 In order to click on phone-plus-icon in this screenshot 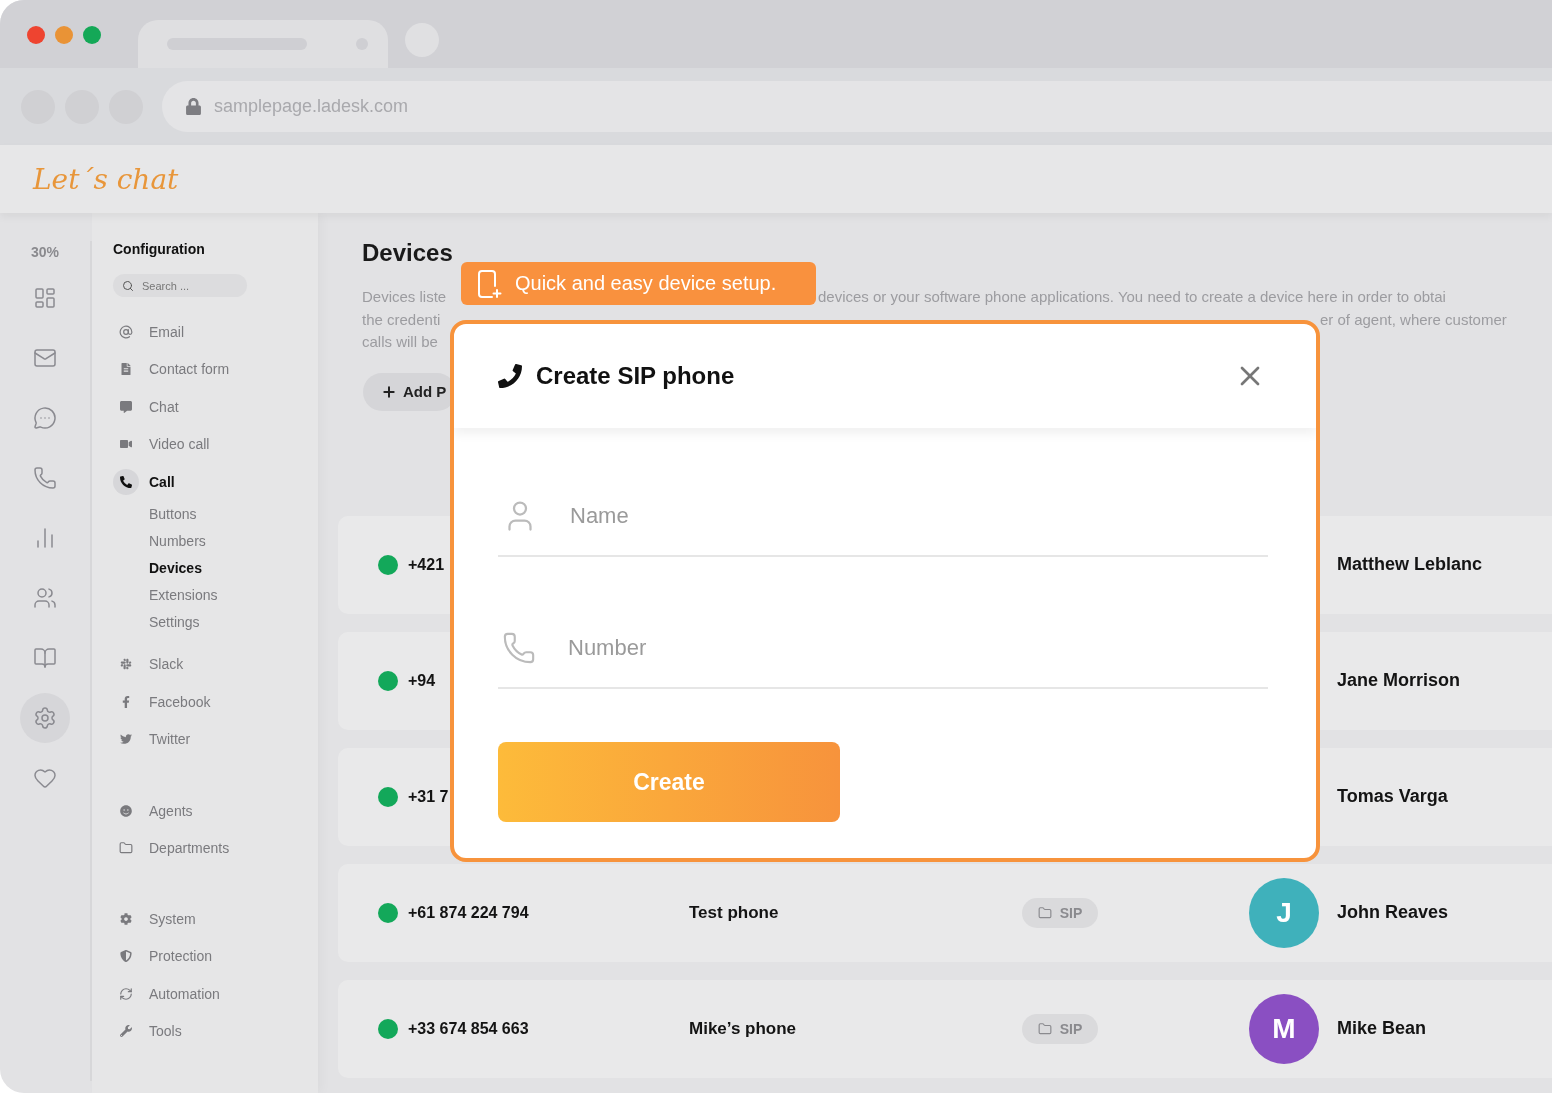, I will do `click(490, 283)`.